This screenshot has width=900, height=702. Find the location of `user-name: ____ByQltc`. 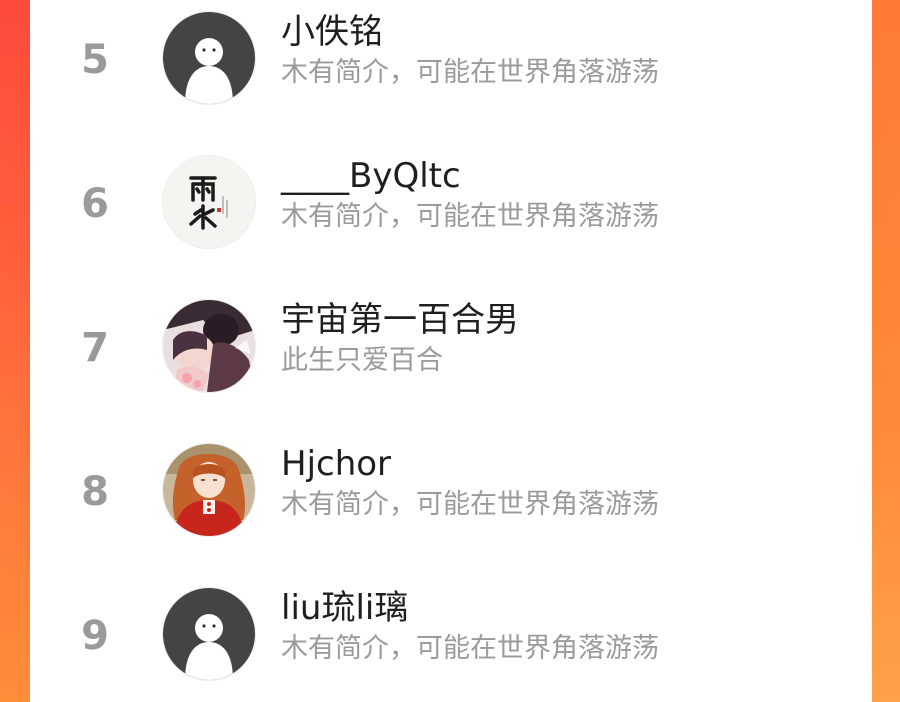

user-name: ____ByQltc is located at coordinates (371, 176).